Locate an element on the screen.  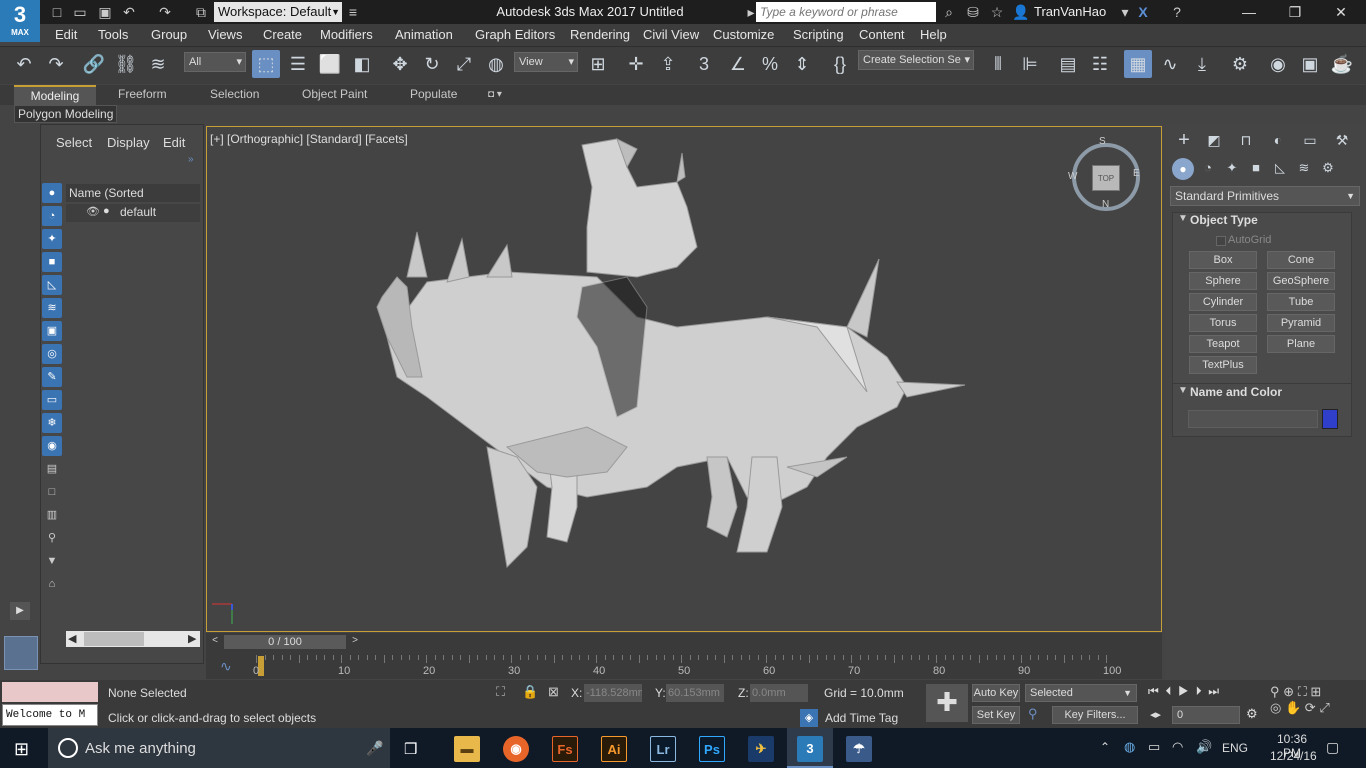
menu-civil-view: Civil View is located at coordinates (671, 34).